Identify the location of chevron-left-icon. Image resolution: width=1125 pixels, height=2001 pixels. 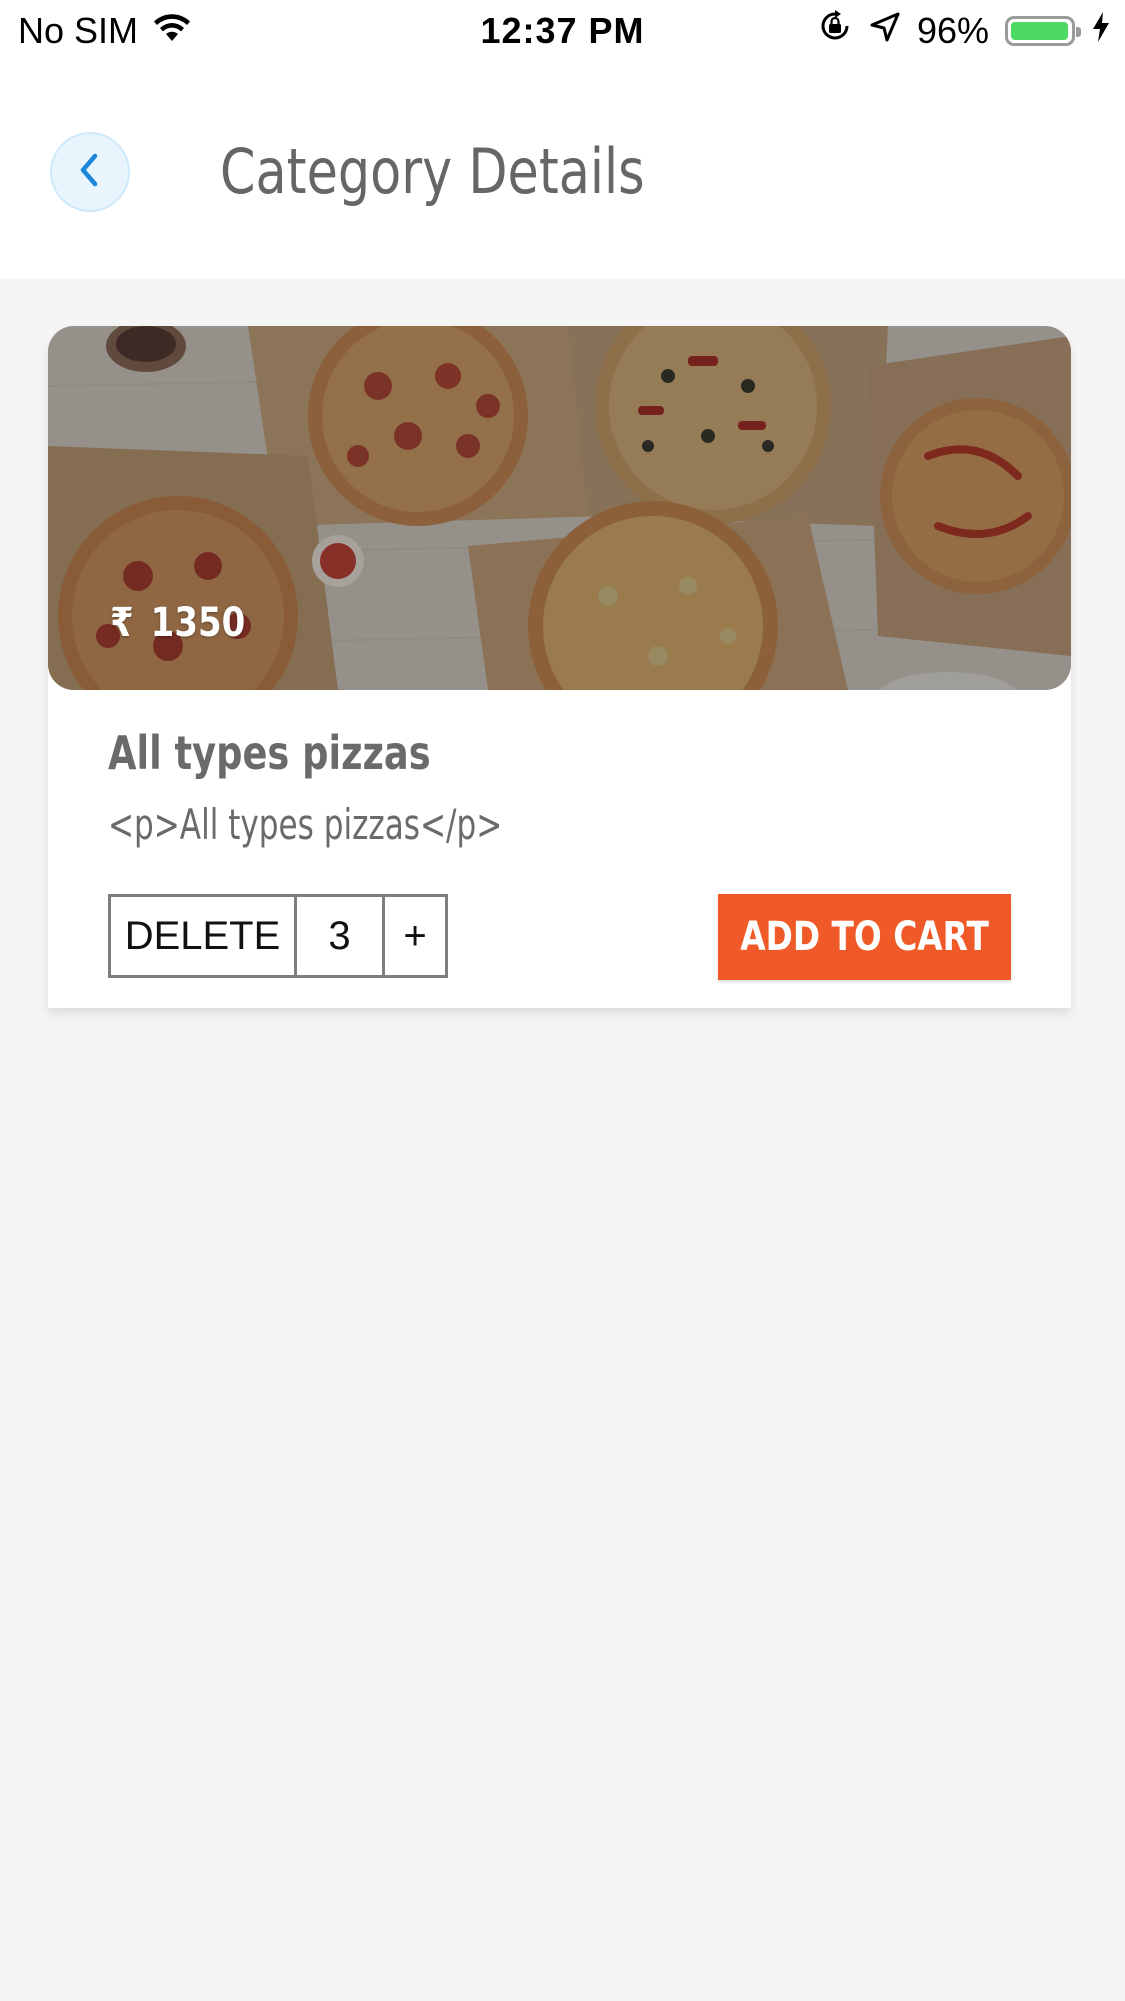
(90, 172).